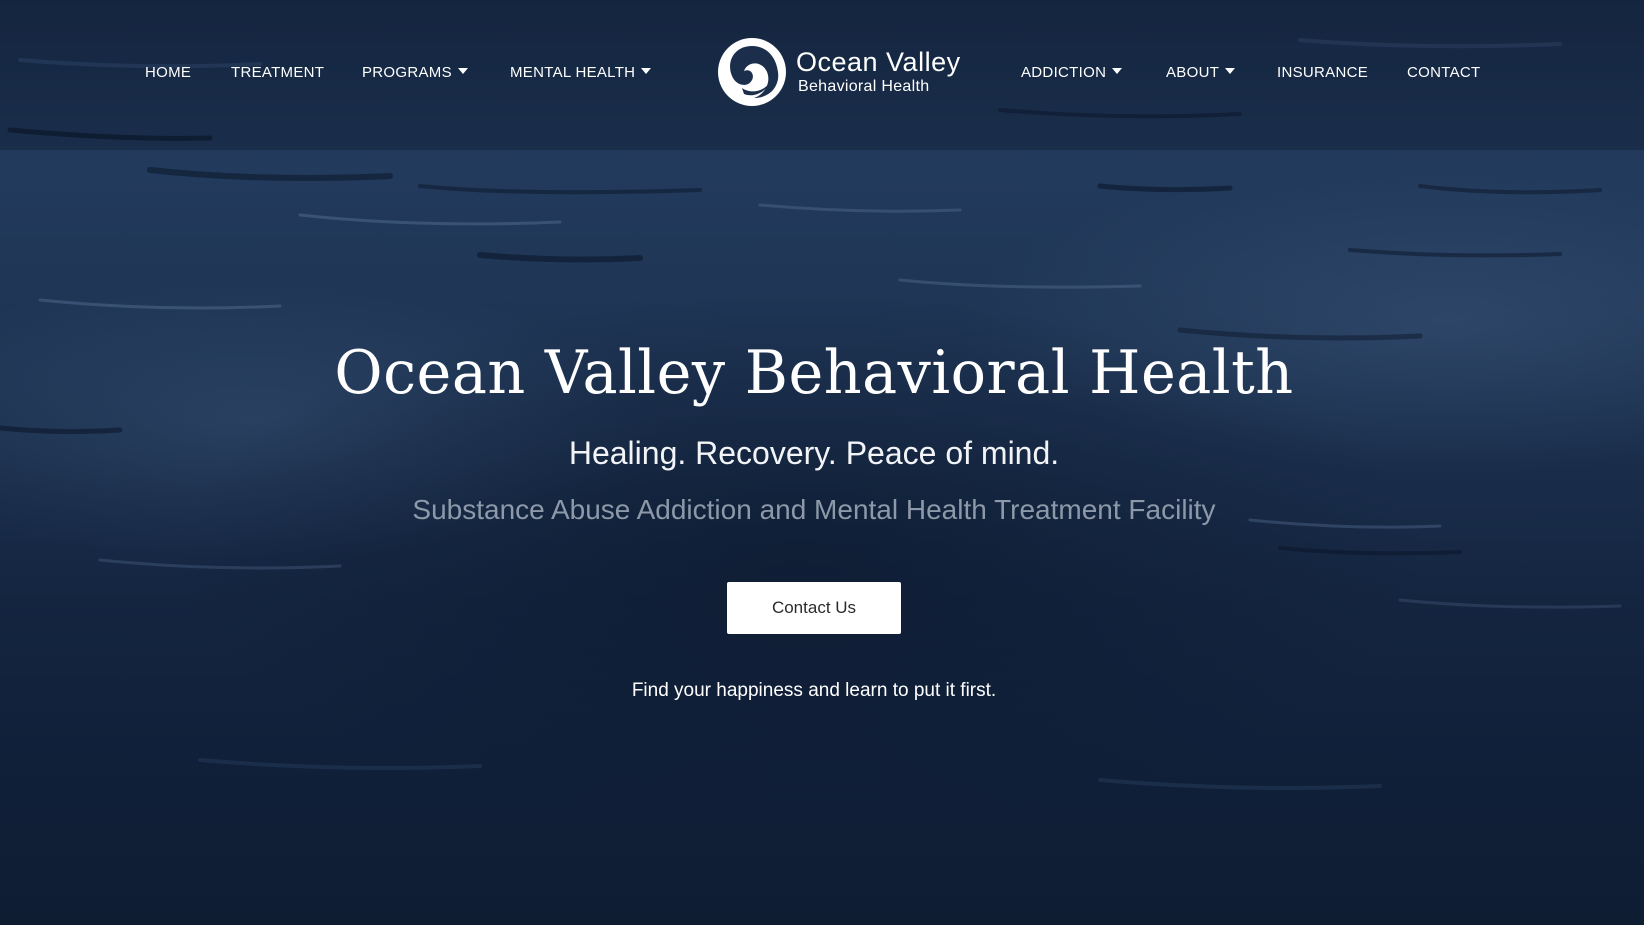  I want to click on nav-item-treatment: TREATMENT, so click(277, 72).